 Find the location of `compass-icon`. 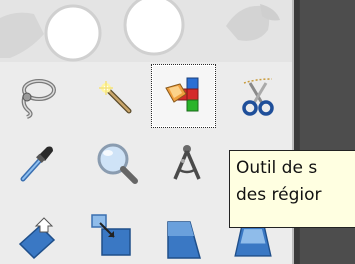

compass-icon is located at coordinates (187, 162).